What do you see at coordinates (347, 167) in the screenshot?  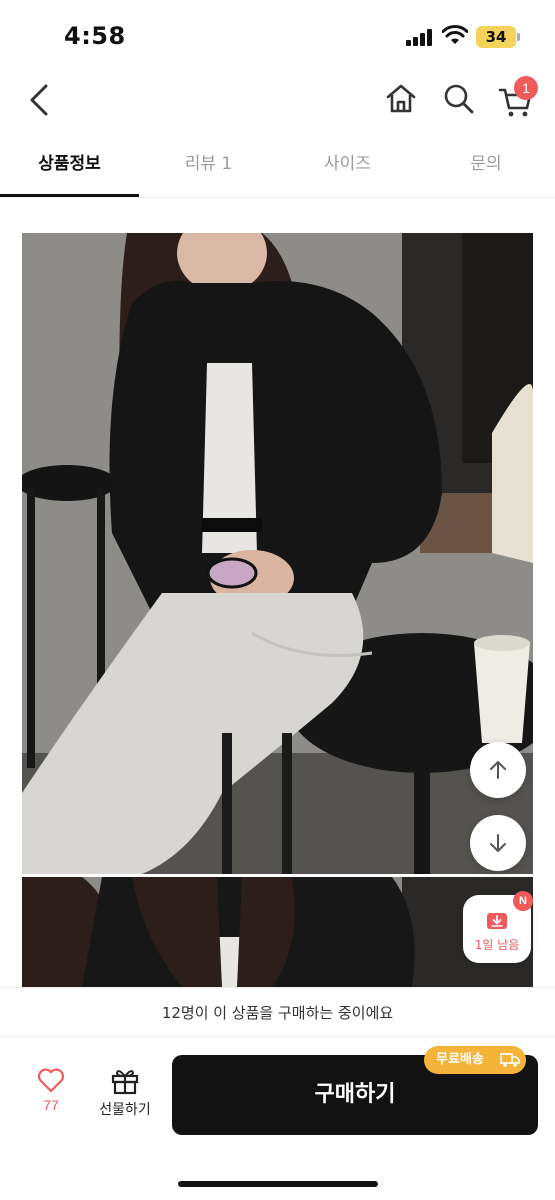 I see `tab-size: 사이즈` at bounding box center [347, 167].